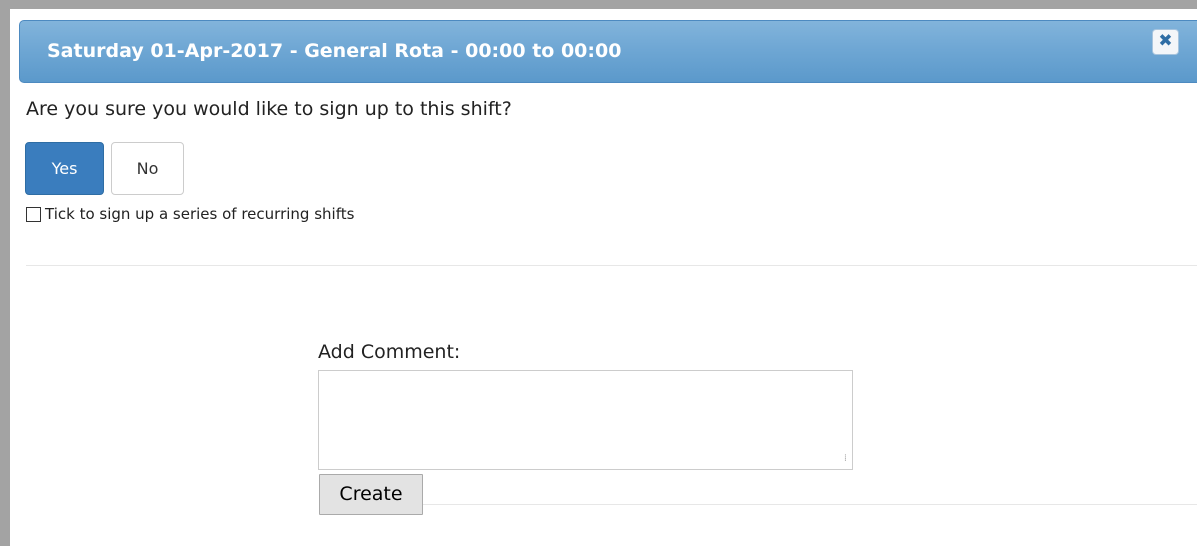 Image resolution: width=1197 pixels, height=546 pixels. Describe the element at coordinates (147, 168) in the screenshot. I see `no-button: No` at that location.